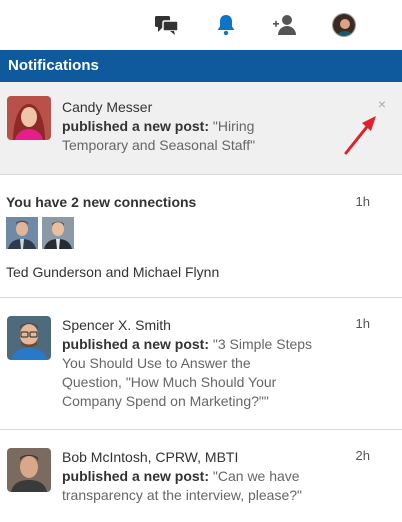 Image resolution: width=402 pixels, height=522 pixels. I want to click on post-summary-line: published a new post: "3 Simple Steps, so click(187, 344).